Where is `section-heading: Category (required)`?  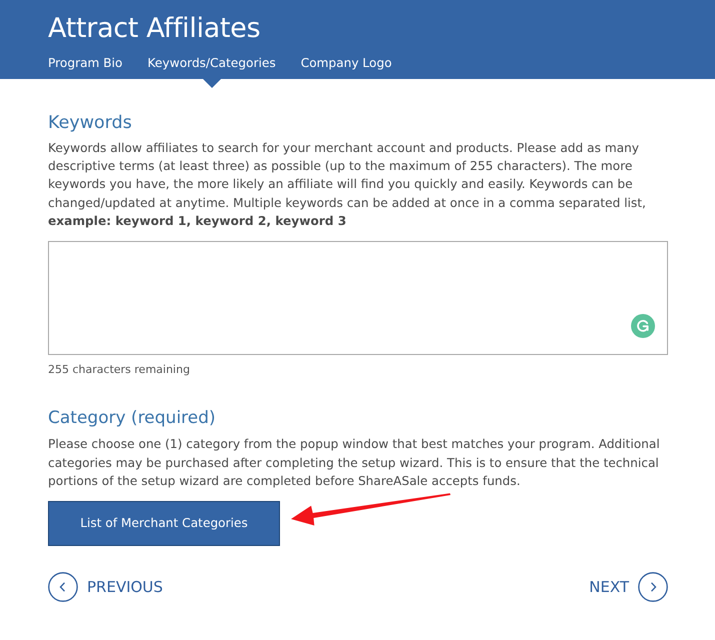 section-heading: Category (required) is located at coordinates (132, 418).